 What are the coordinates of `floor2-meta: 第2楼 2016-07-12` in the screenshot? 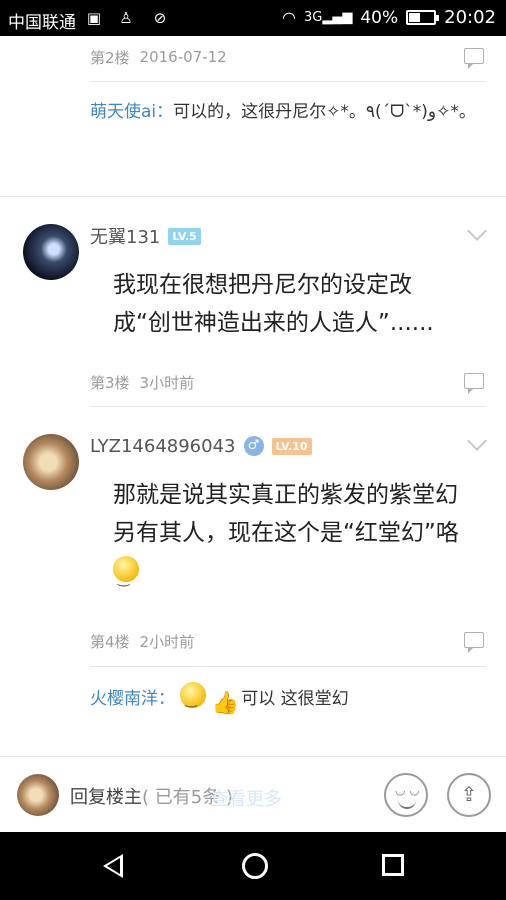 It's located at (288, 57).